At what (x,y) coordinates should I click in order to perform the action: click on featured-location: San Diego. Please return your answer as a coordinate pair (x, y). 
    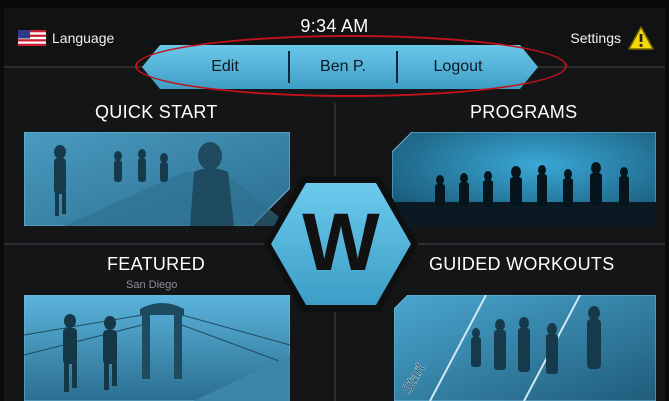
    Looking at the image, I should click on (152, 285).